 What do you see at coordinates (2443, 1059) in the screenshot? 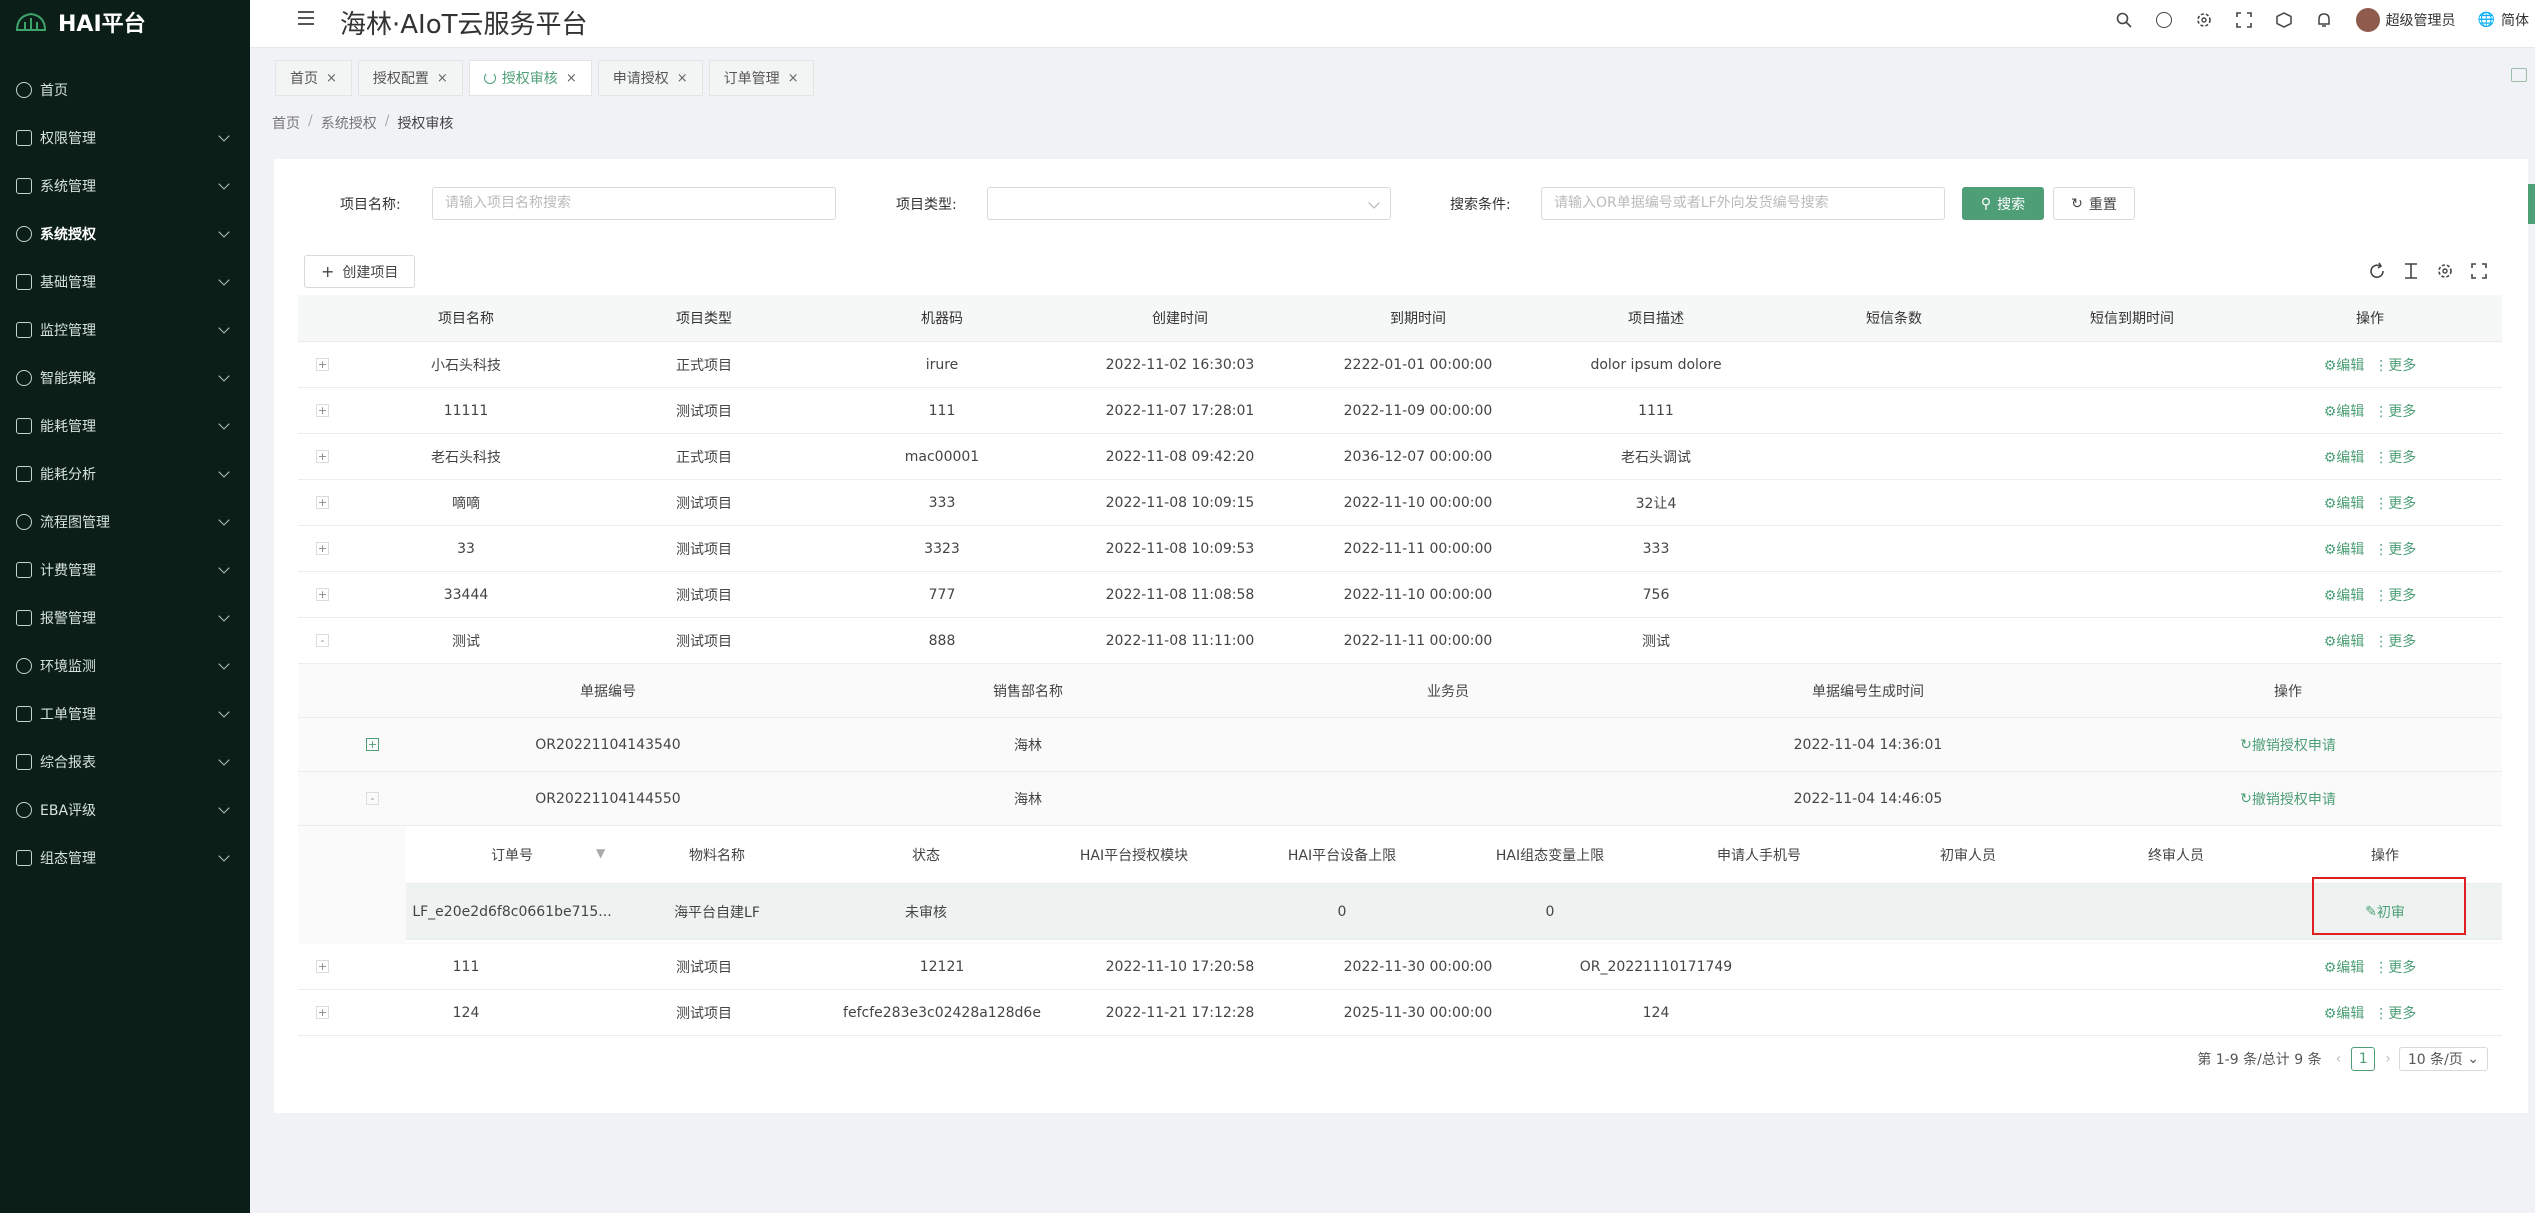
I see `page-size-select: 10 条/页 ⌄` at bounding box center [2443, 1059].